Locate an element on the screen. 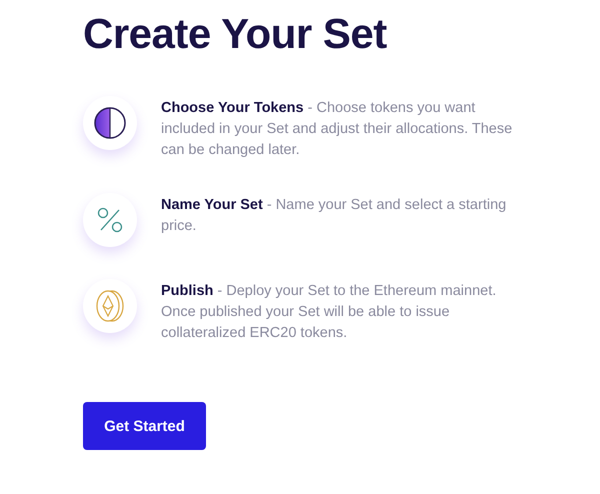  get-started-button: Get Started is located at coordinates (144, 426).